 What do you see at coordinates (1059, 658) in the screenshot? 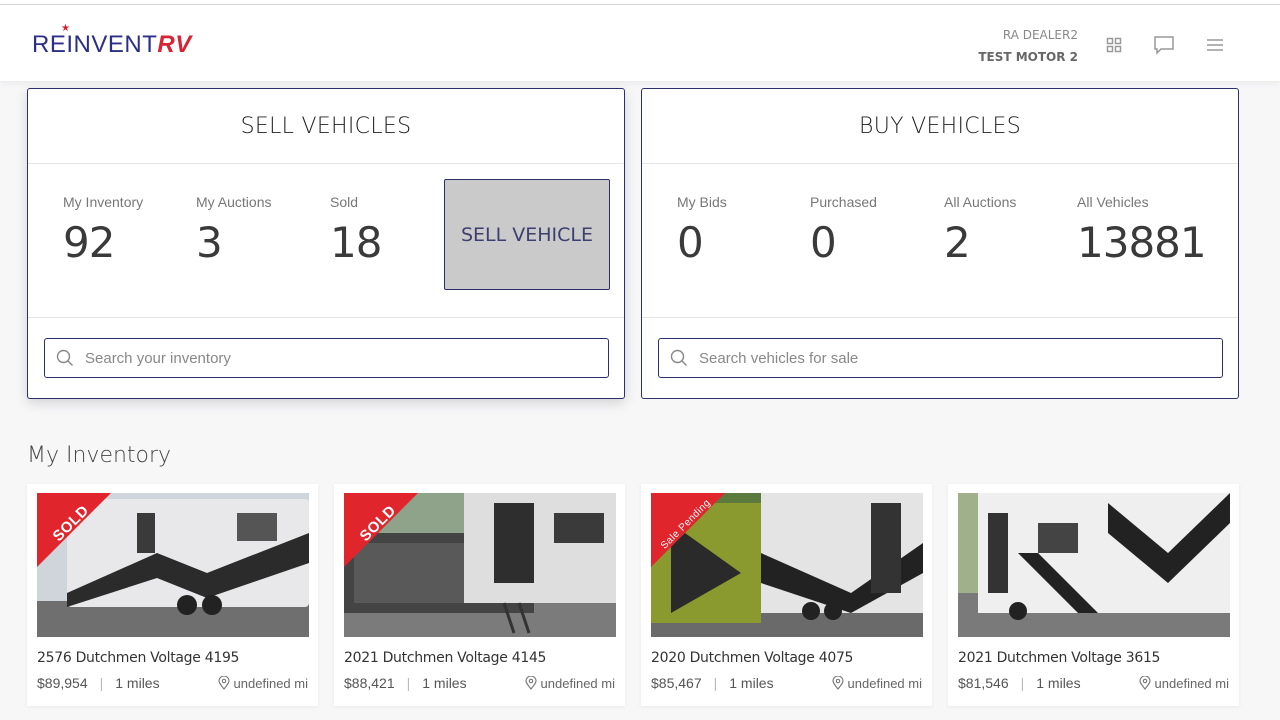
I see `vehicle-title: 2021 Dutchmen Voltage 3615` at bounding box center [1059, 658].